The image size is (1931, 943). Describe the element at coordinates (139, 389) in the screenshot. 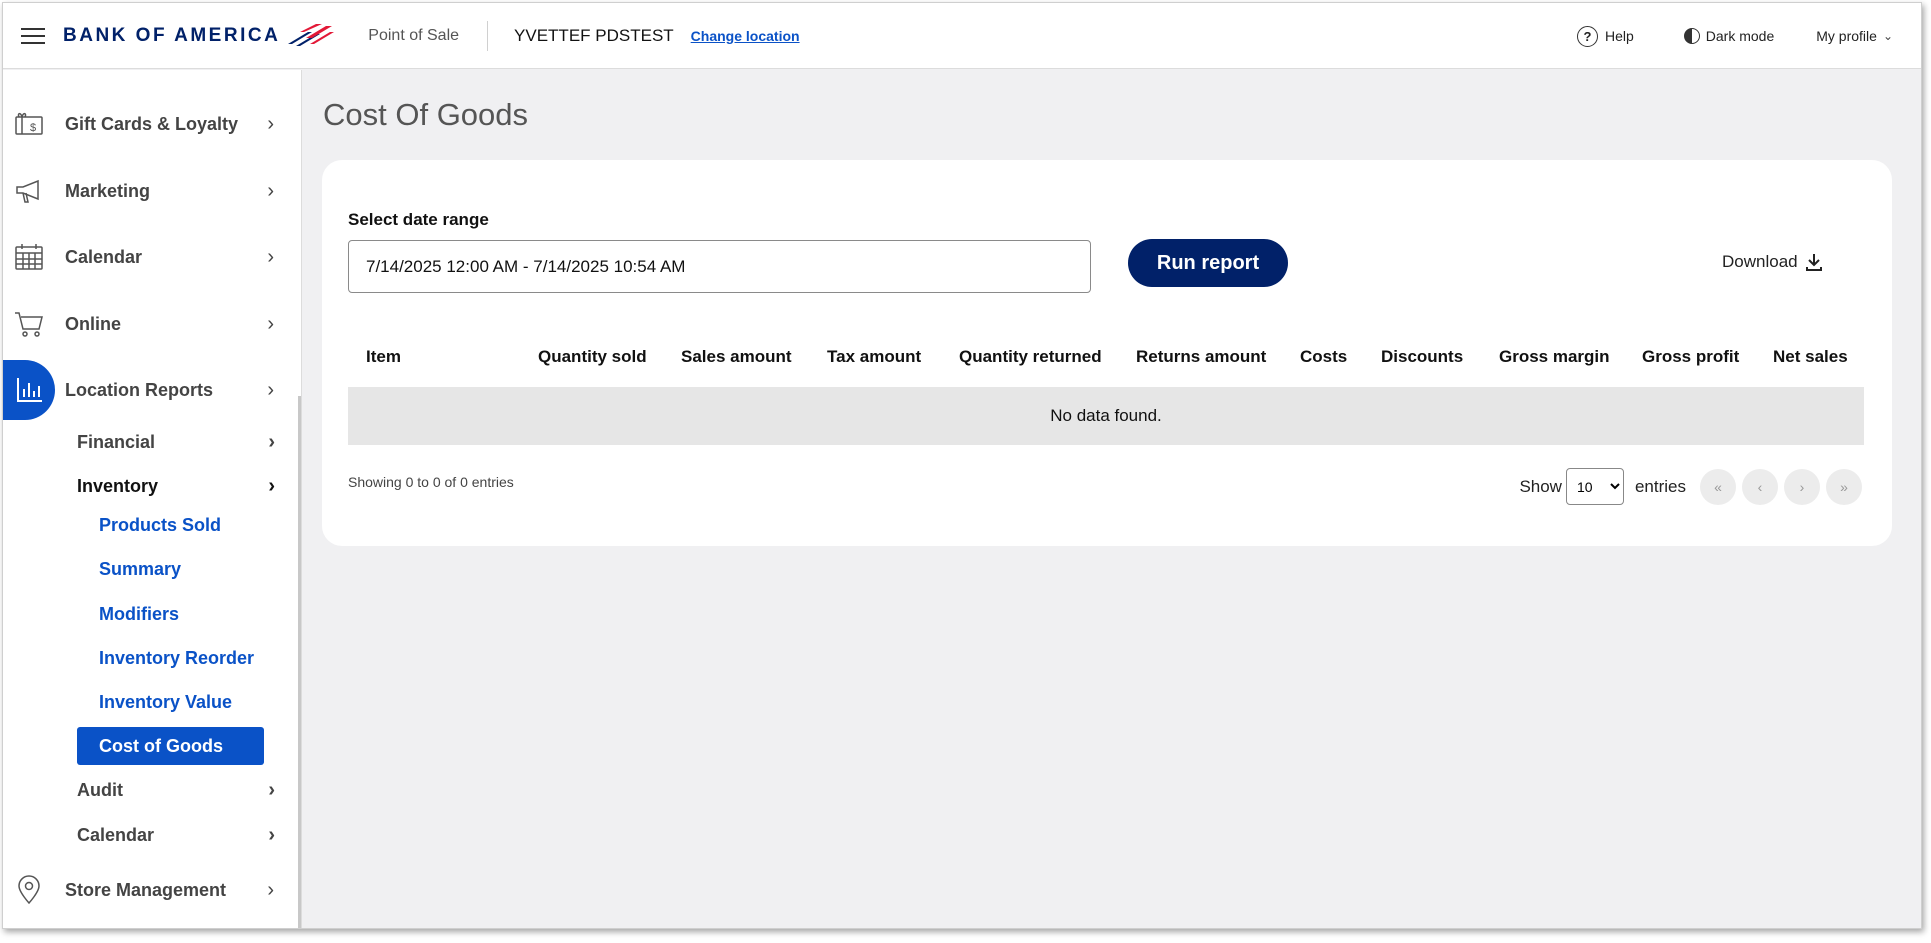

I see `sidebar-item-label: Location Reports` at that location.